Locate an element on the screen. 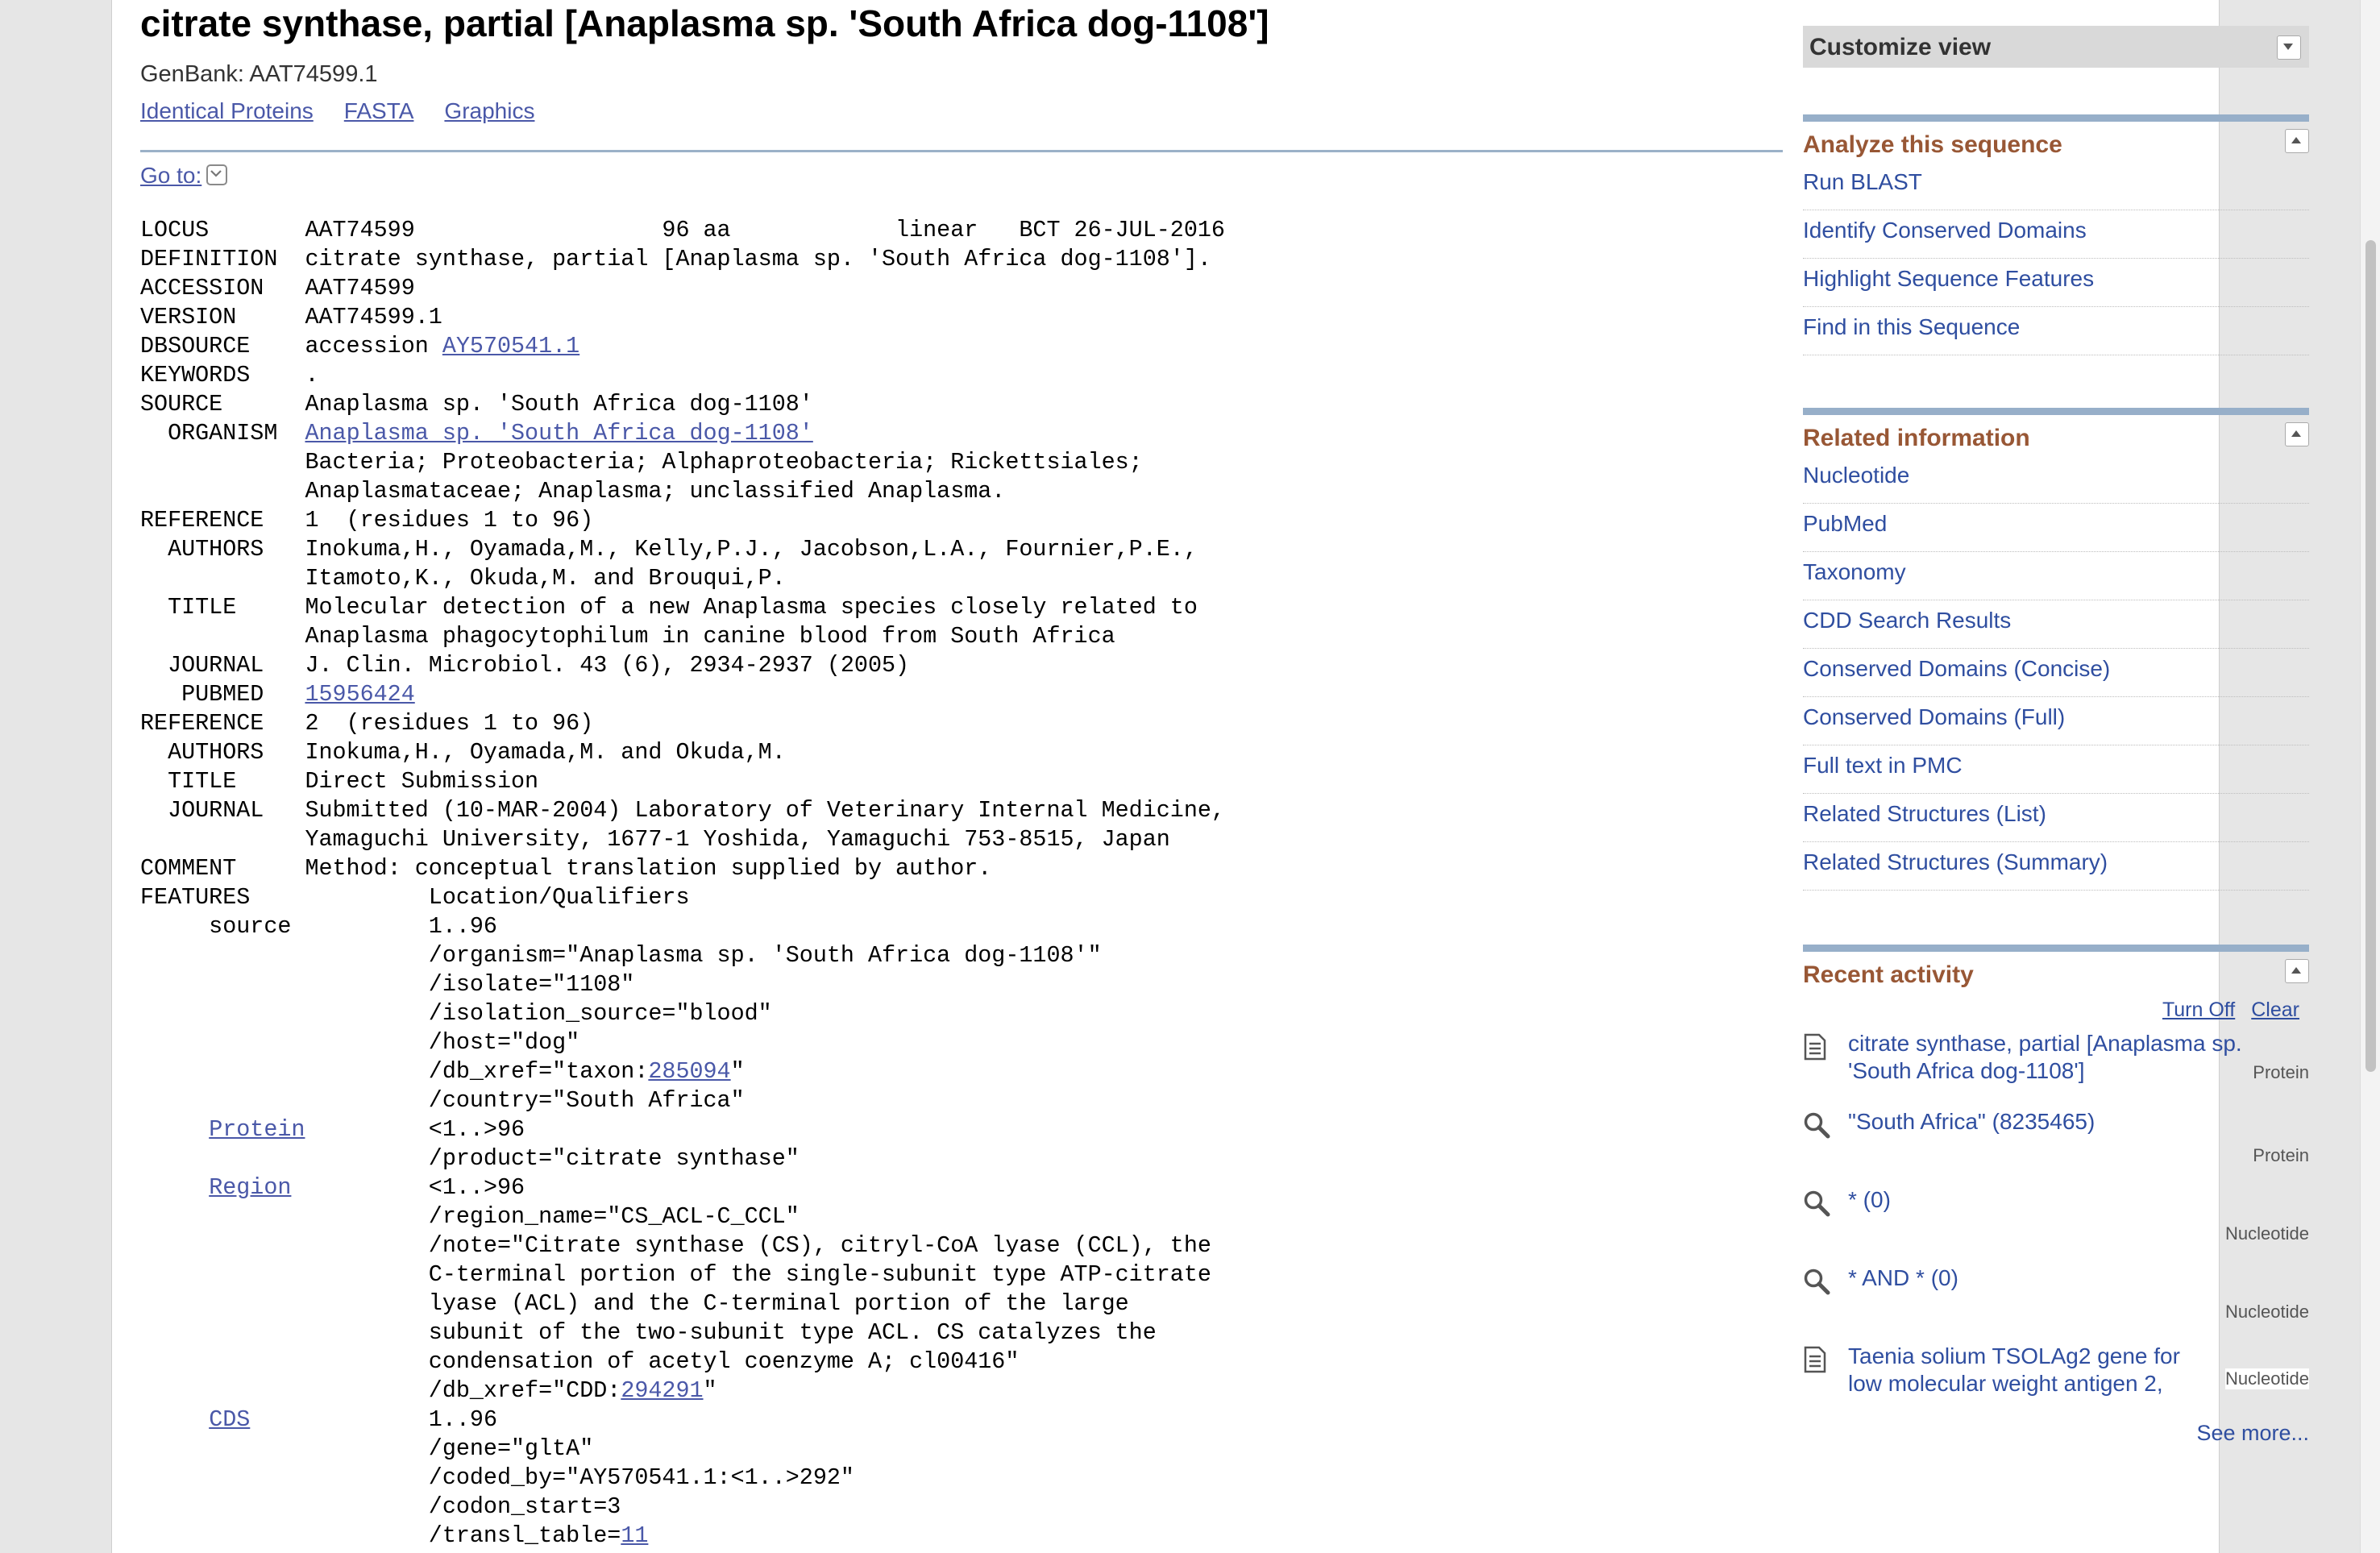 This screenshot has height=1553, width=2380. related-pmc-link: Full text in PMC is located at coordinates (2056, 769).